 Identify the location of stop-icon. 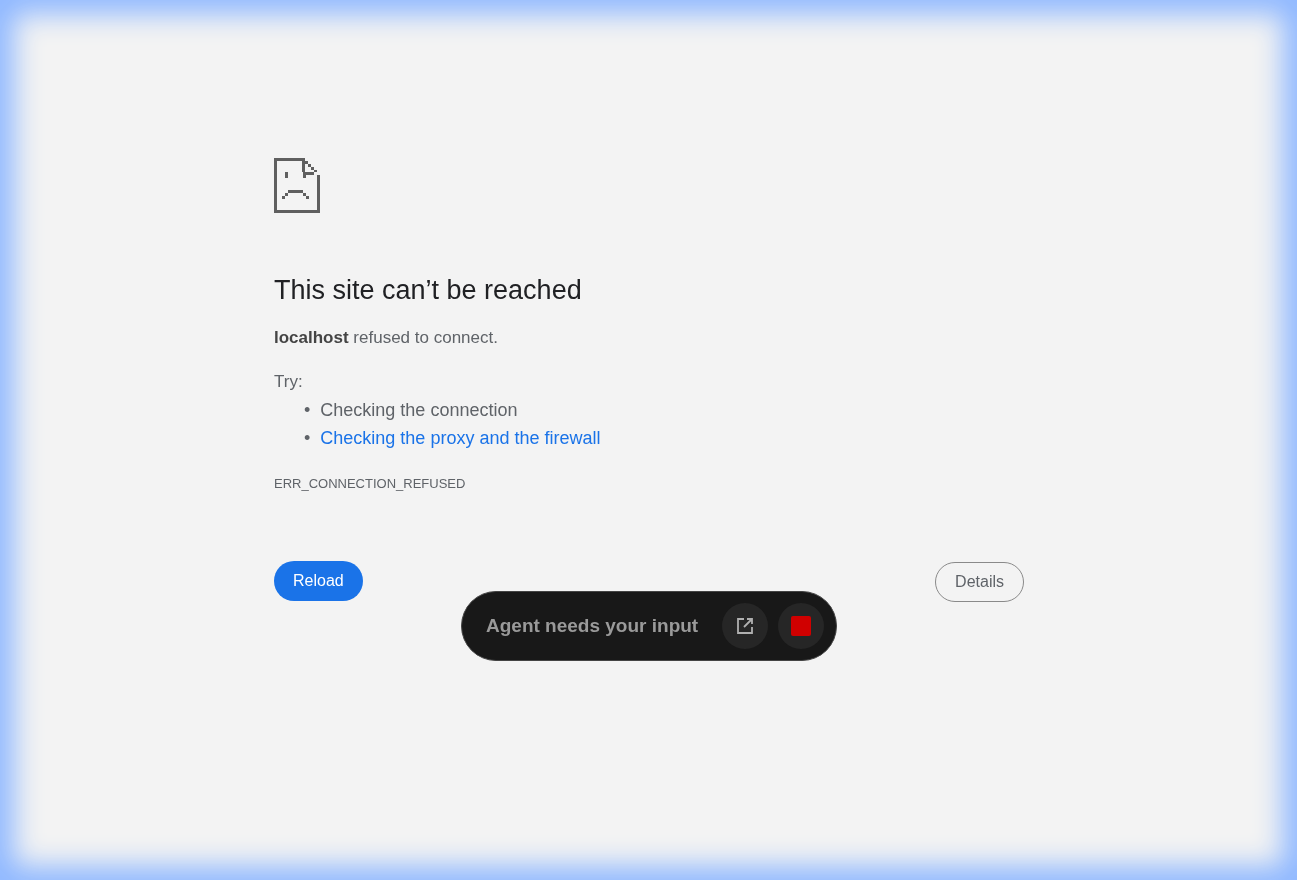
(801, 626).